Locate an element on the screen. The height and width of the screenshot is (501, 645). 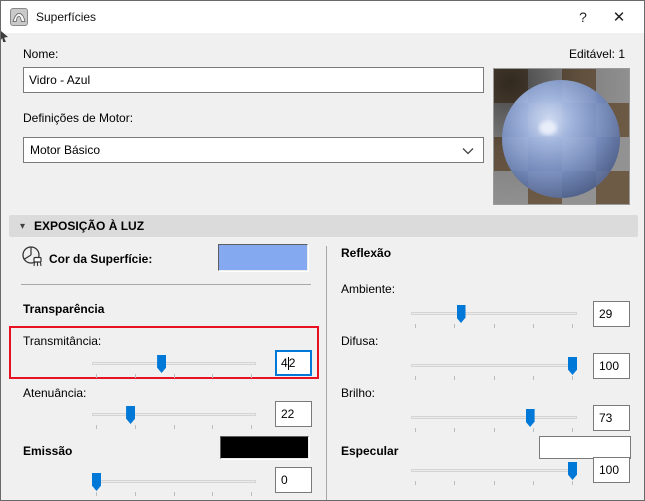
specular-color-swatch is located at coordinates (585, 447).